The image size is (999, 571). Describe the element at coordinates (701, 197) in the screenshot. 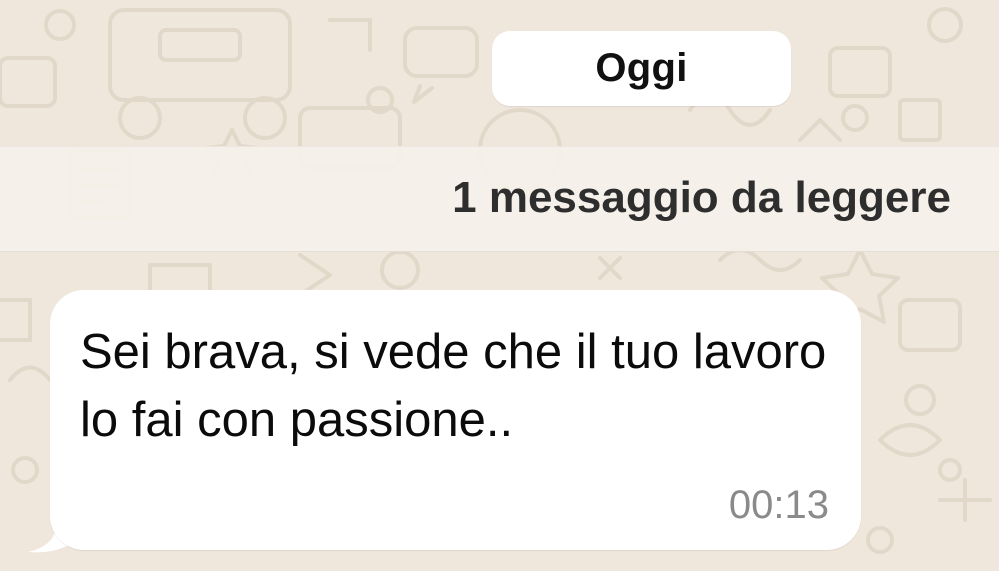

I see `unread-messages-label: 1 messaggio da leggere` at that location.